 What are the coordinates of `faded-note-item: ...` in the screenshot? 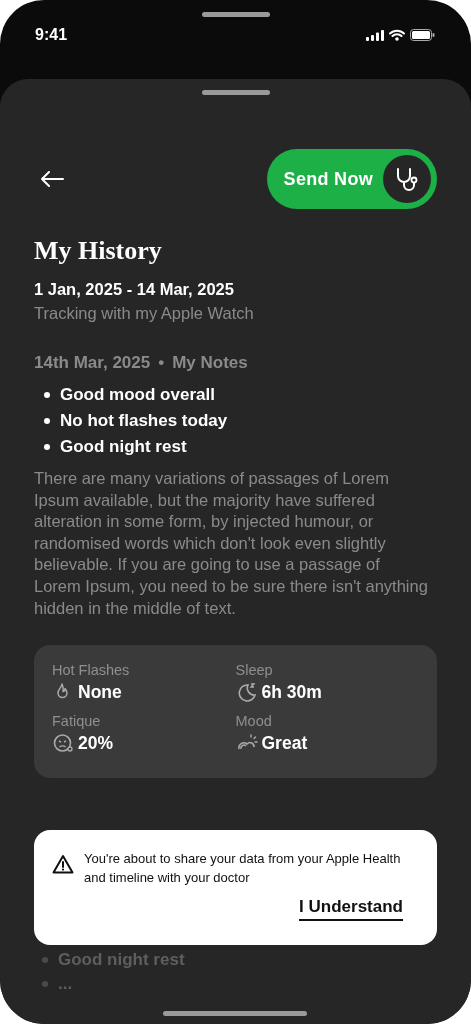 It's located at (65, 984).